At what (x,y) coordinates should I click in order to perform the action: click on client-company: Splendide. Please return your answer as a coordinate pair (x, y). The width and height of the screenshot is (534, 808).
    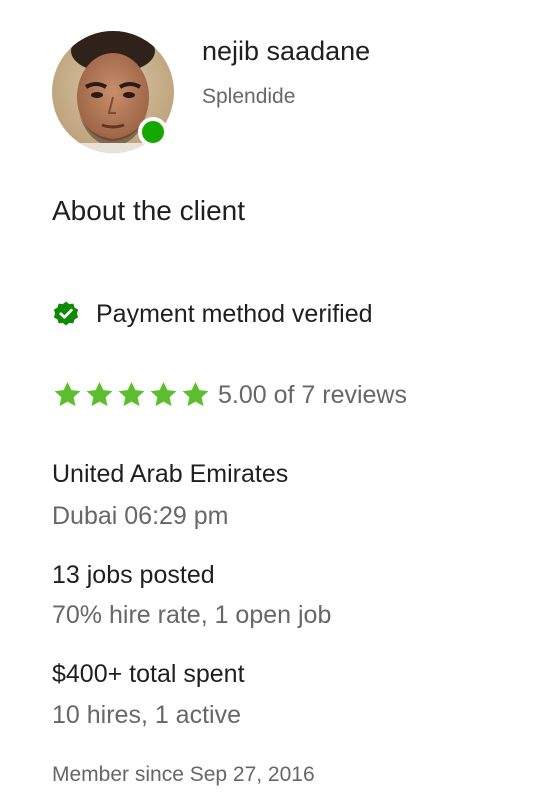
    Looking at the image, I should click on (249, 96).